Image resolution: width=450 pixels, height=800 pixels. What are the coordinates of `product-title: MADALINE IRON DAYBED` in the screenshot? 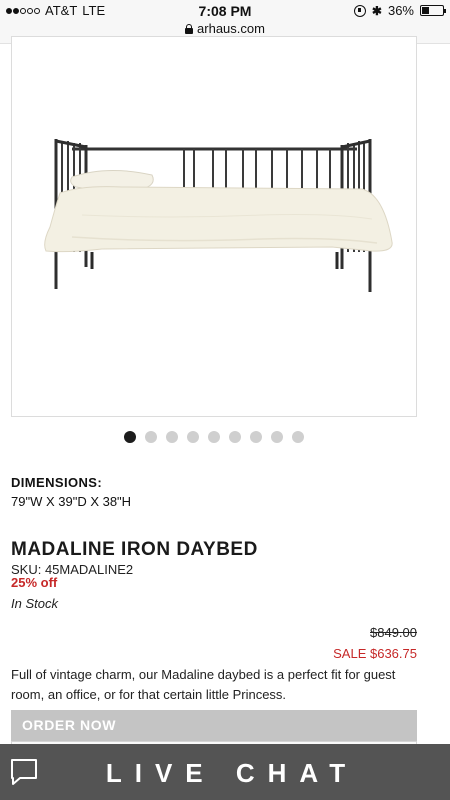 It's located at (134, 549).